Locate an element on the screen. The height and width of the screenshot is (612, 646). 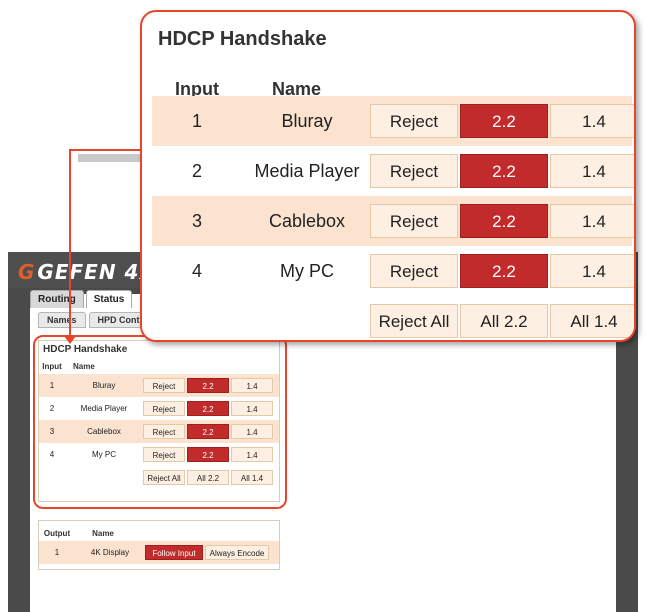
all-buttons-row: Reject All All 2.2 All 1.4 is located at coordinates (393, 318).